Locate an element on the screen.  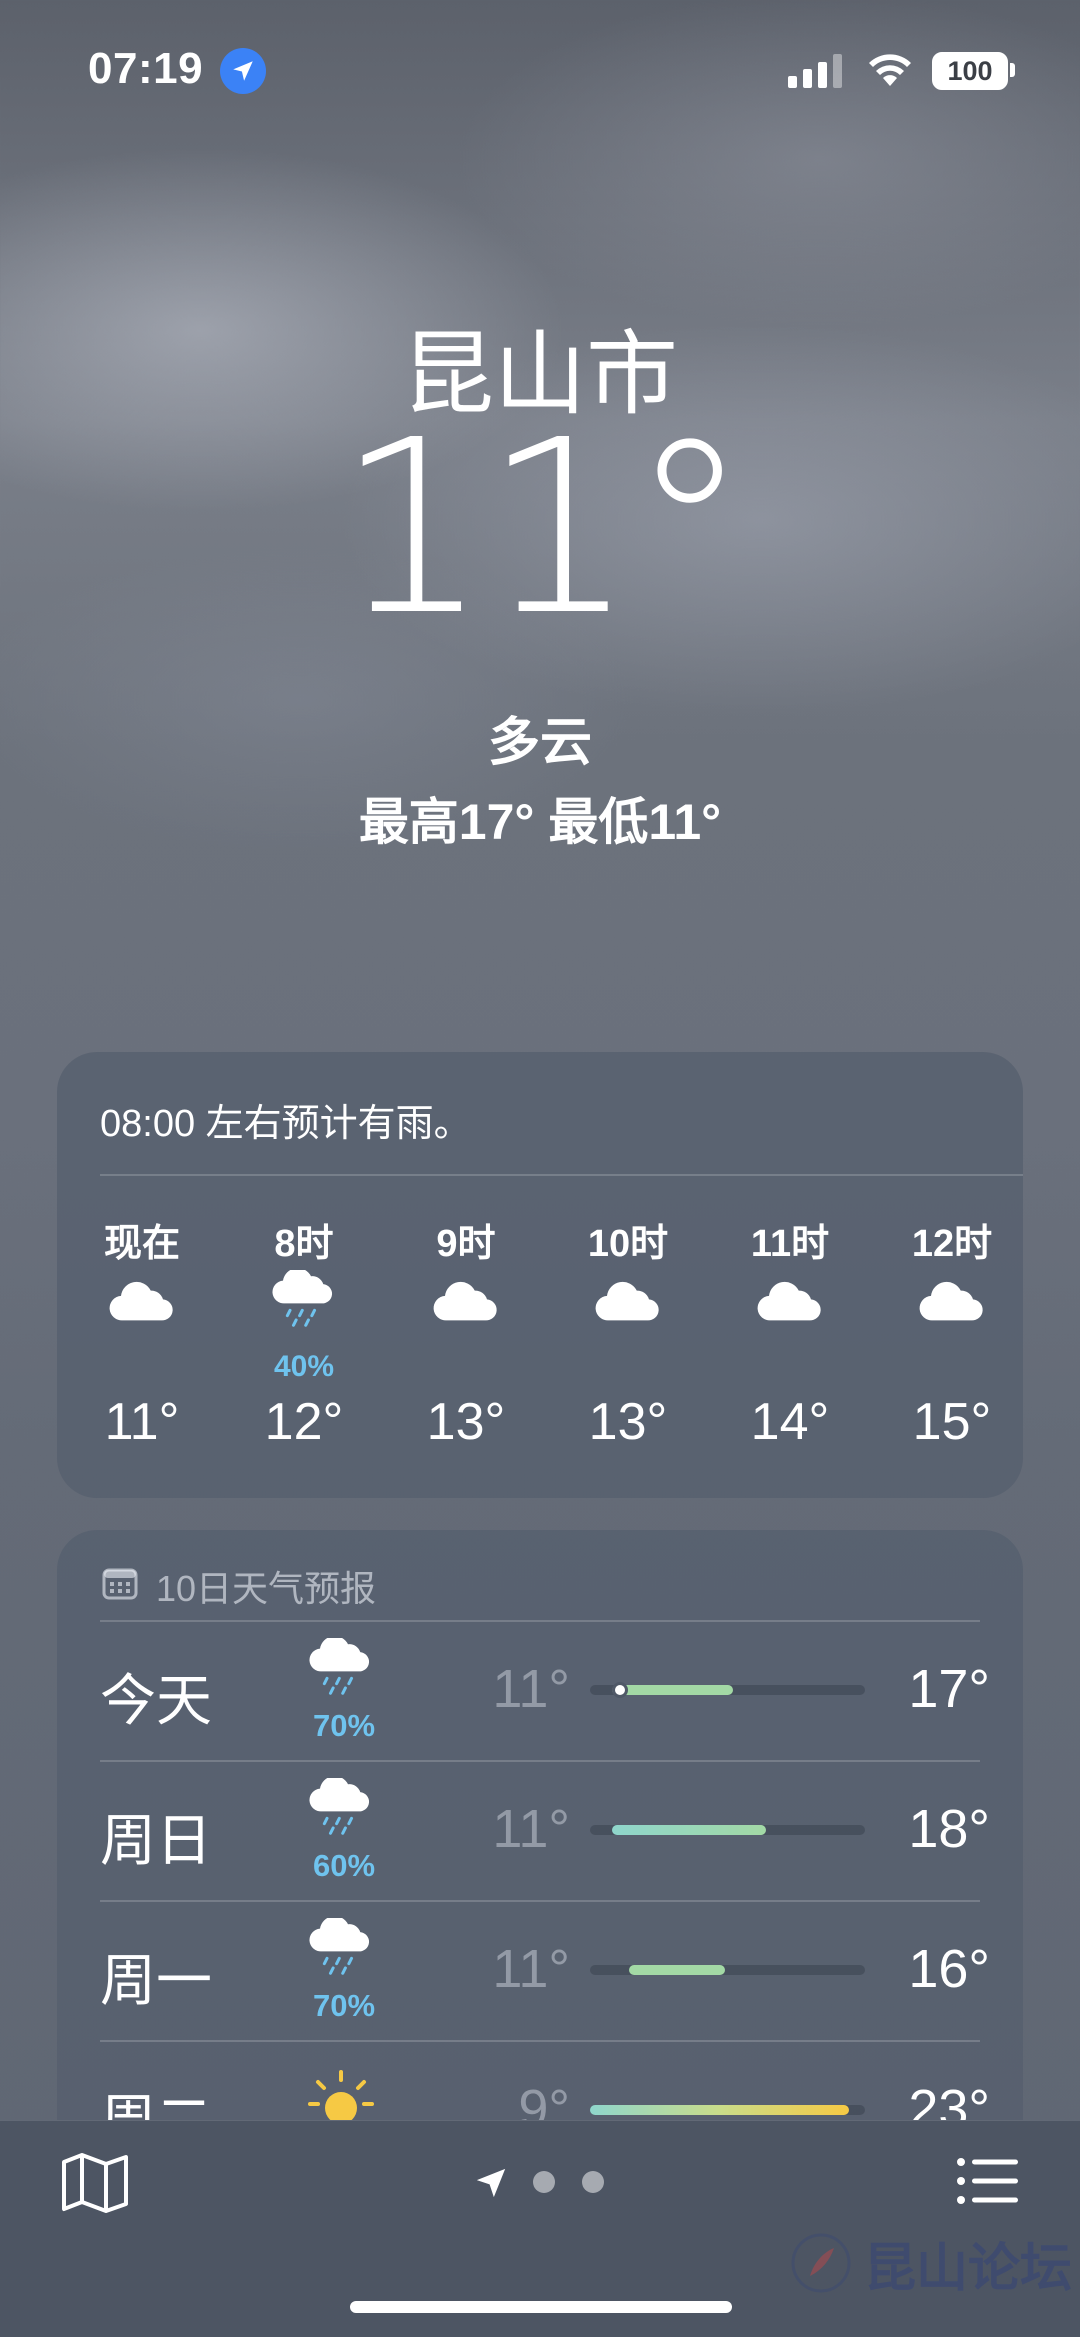
watermark: 昆山论坛 is located at coordinates (931, 2265).